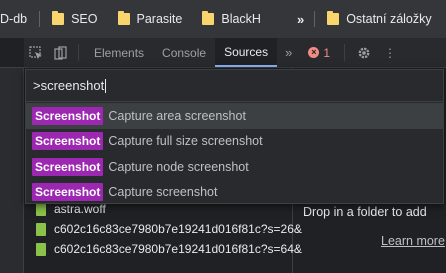 This screenshot has width=446, height=273. Describe the element at coordinates (390, 52) in the screenshot. I see `customize-menu-button: ⋮` at that location.